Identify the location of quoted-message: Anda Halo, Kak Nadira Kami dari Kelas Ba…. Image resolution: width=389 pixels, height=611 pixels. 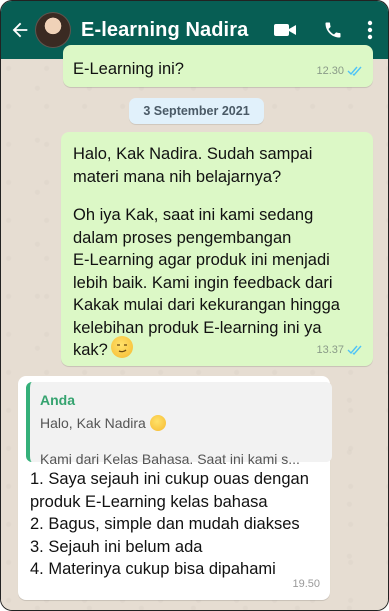
(179, 424).